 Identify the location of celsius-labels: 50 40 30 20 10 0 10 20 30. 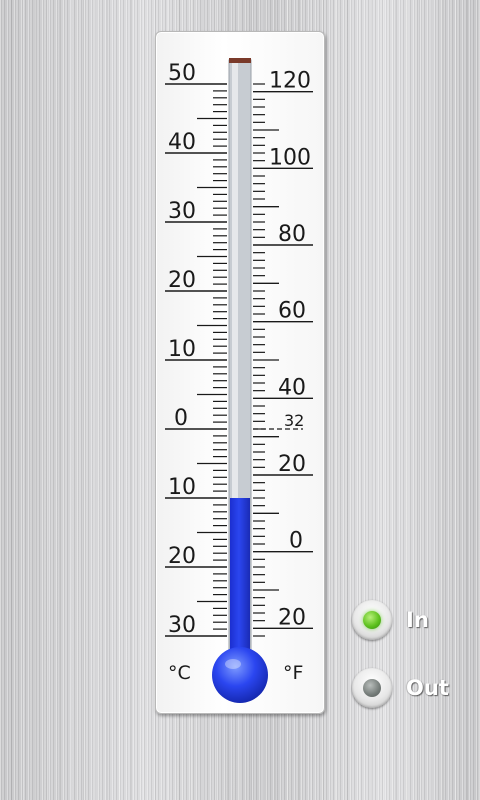
(182, 349).